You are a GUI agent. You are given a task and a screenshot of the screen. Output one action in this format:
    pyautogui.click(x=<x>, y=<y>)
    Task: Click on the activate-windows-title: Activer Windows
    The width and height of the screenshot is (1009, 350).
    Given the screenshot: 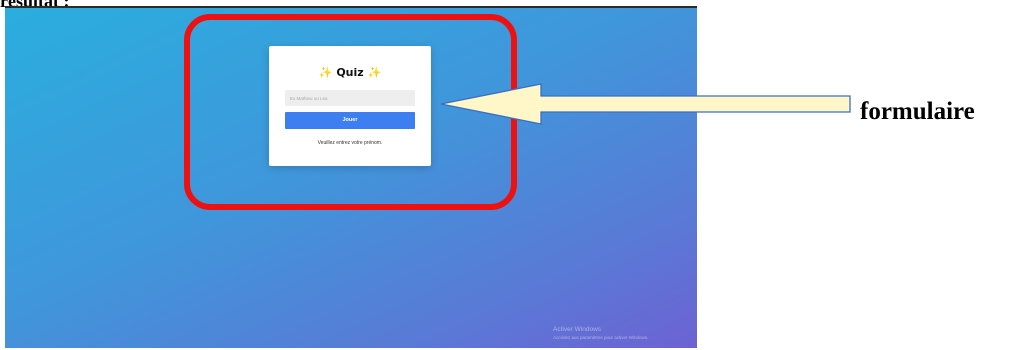 What is the action you would take?
    pyautogui.click(x=577, y=329)
    